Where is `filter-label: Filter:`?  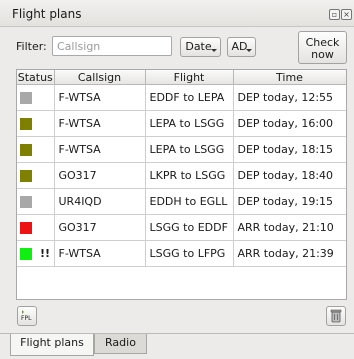 filter-label: Filter: is located at coordinates (31, 46).